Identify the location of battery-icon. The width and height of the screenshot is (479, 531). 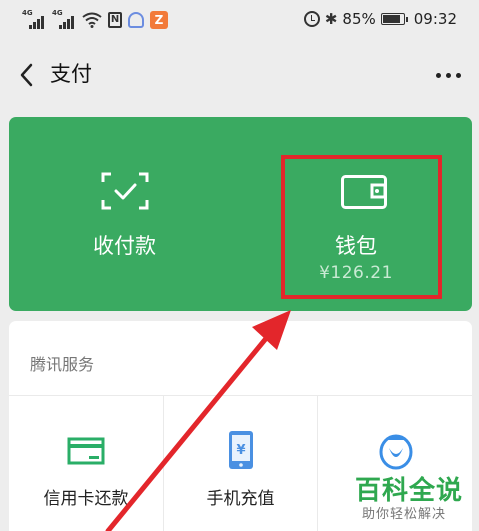
(394, 19).